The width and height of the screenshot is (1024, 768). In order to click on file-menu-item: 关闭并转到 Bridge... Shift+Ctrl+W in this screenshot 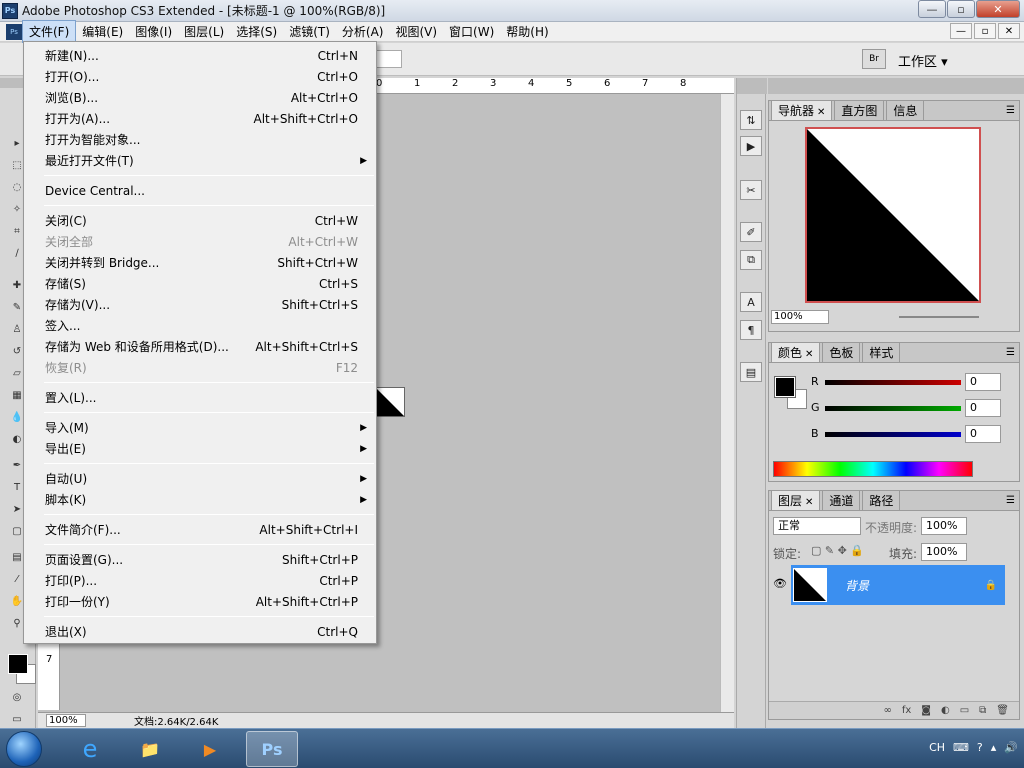, I will do `click(200, 262)`.